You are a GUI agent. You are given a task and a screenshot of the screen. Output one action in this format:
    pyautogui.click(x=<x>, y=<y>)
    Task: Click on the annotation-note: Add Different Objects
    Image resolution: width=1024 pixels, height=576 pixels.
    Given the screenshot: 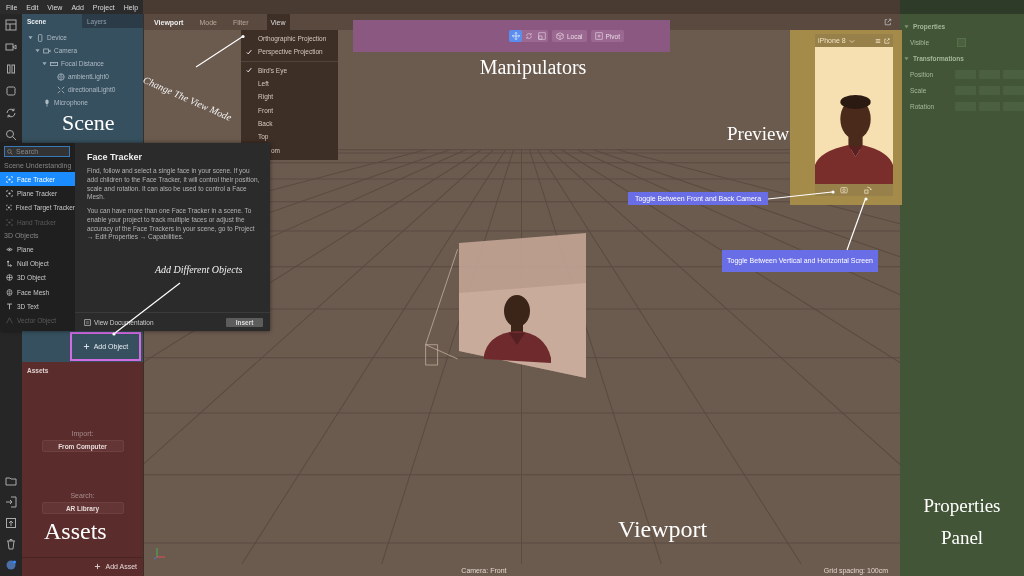 What is the action you would take?
    pyautogui.click(x=199, y=269)
    